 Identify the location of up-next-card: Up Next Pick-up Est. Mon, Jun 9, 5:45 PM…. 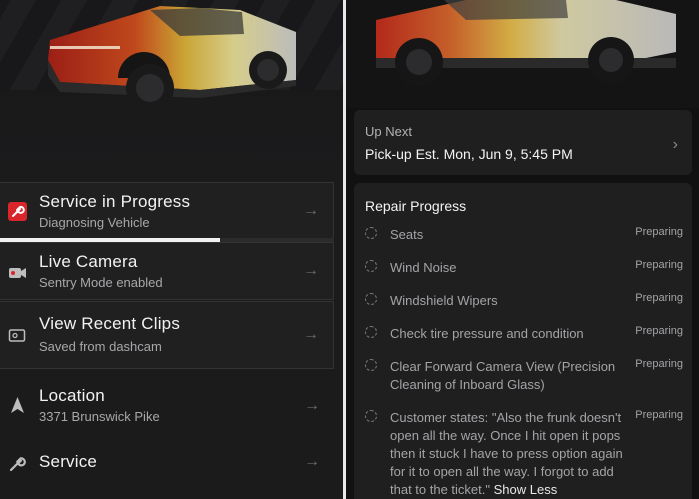
(523, 142).